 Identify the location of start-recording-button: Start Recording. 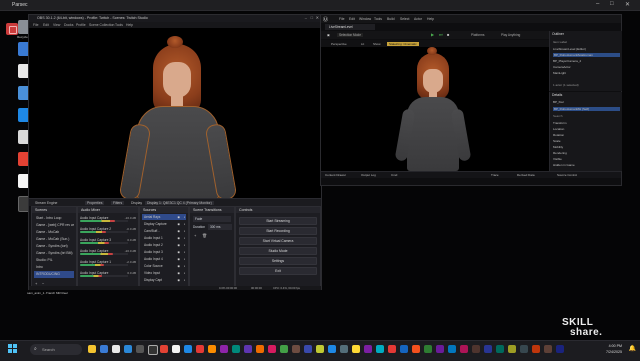
(278, 231).